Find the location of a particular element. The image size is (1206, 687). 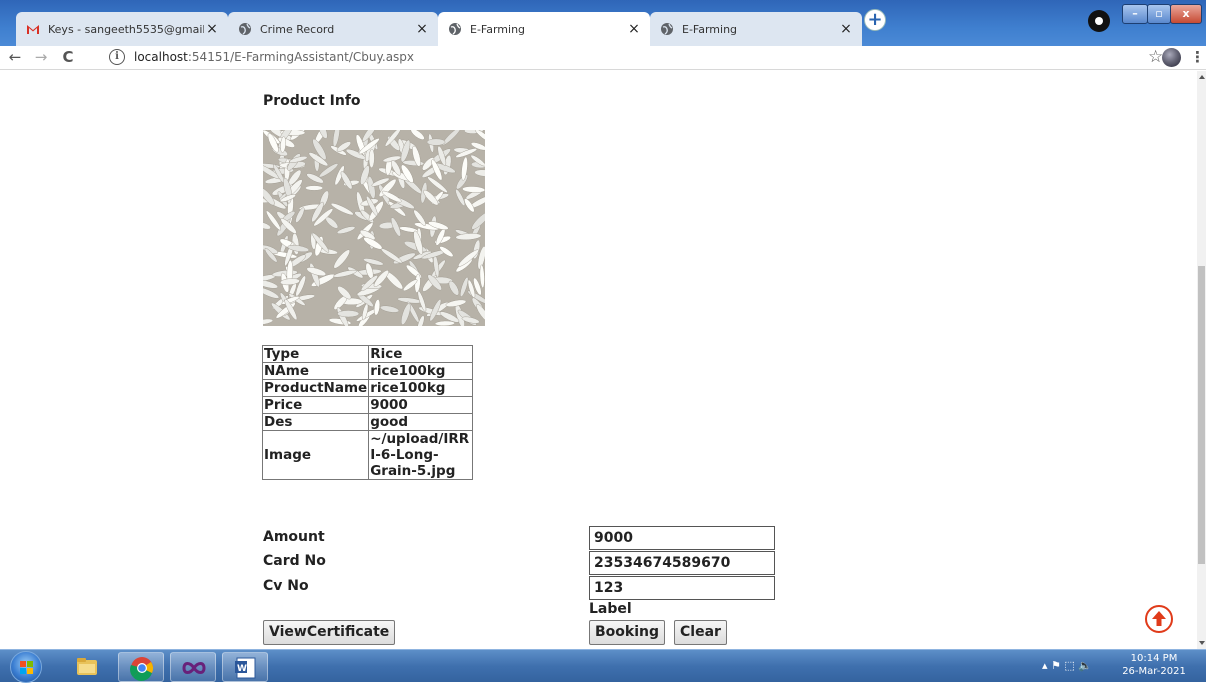

rice-grains-image is located at coordinates (374, 228).